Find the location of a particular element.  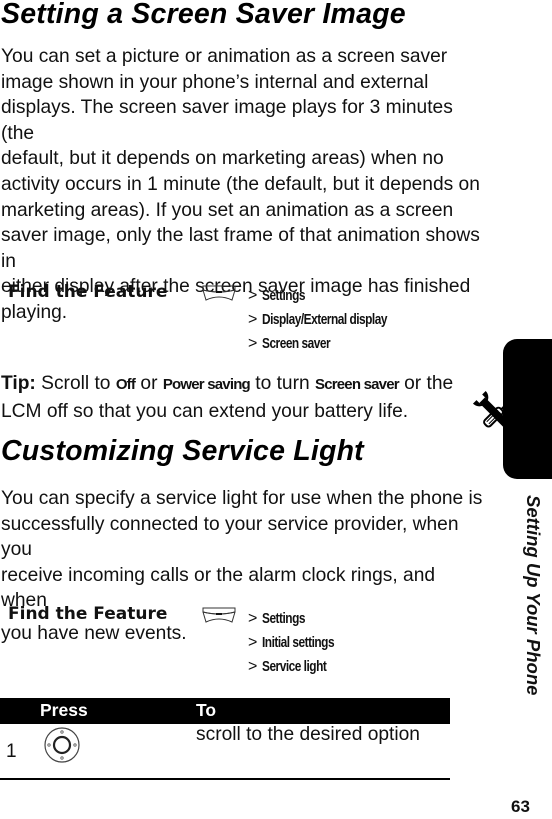

page-number: 63 is located at coordinates (520, 806).